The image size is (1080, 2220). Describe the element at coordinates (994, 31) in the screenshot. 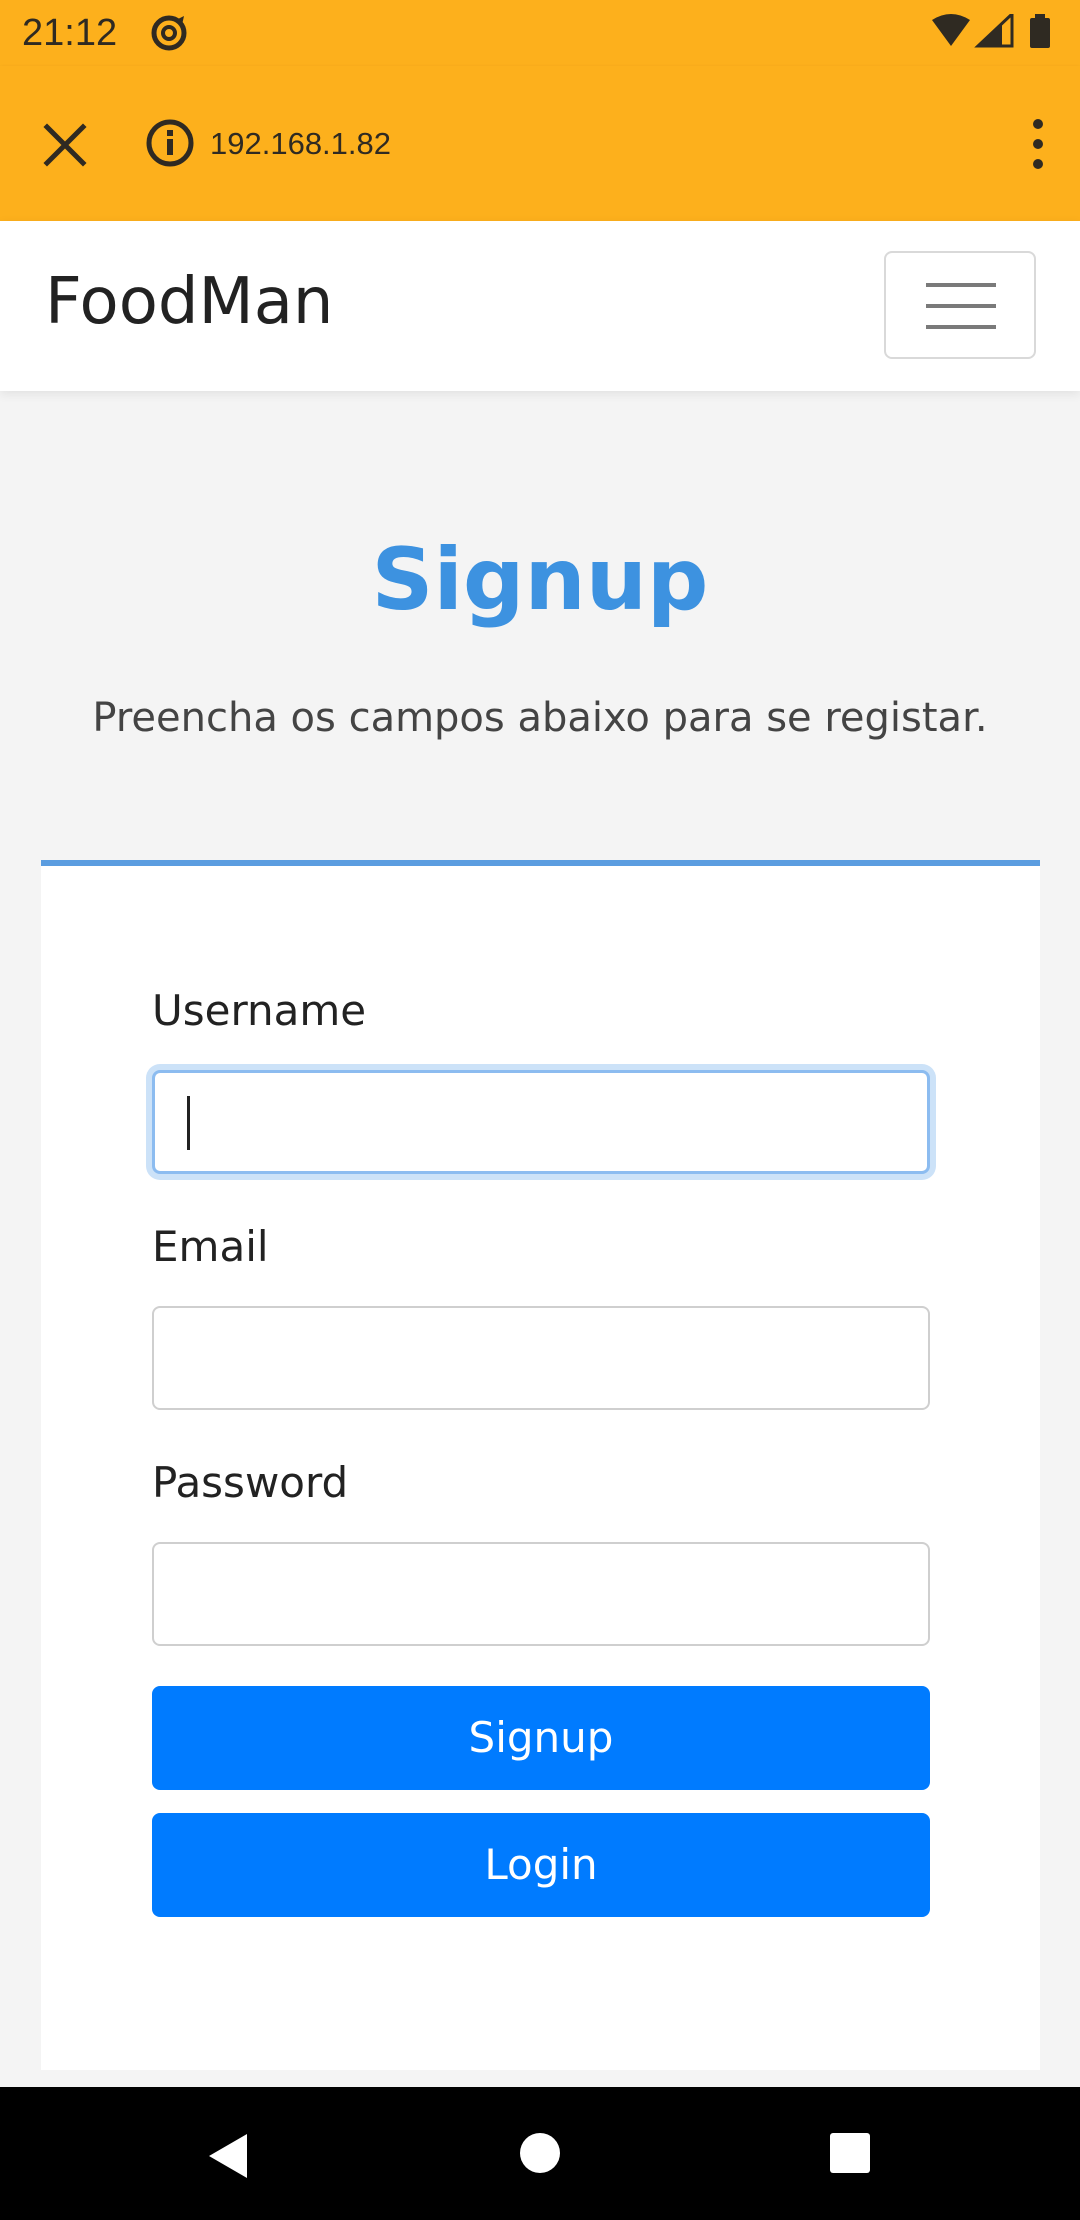

I see `signal-icon` at that location.